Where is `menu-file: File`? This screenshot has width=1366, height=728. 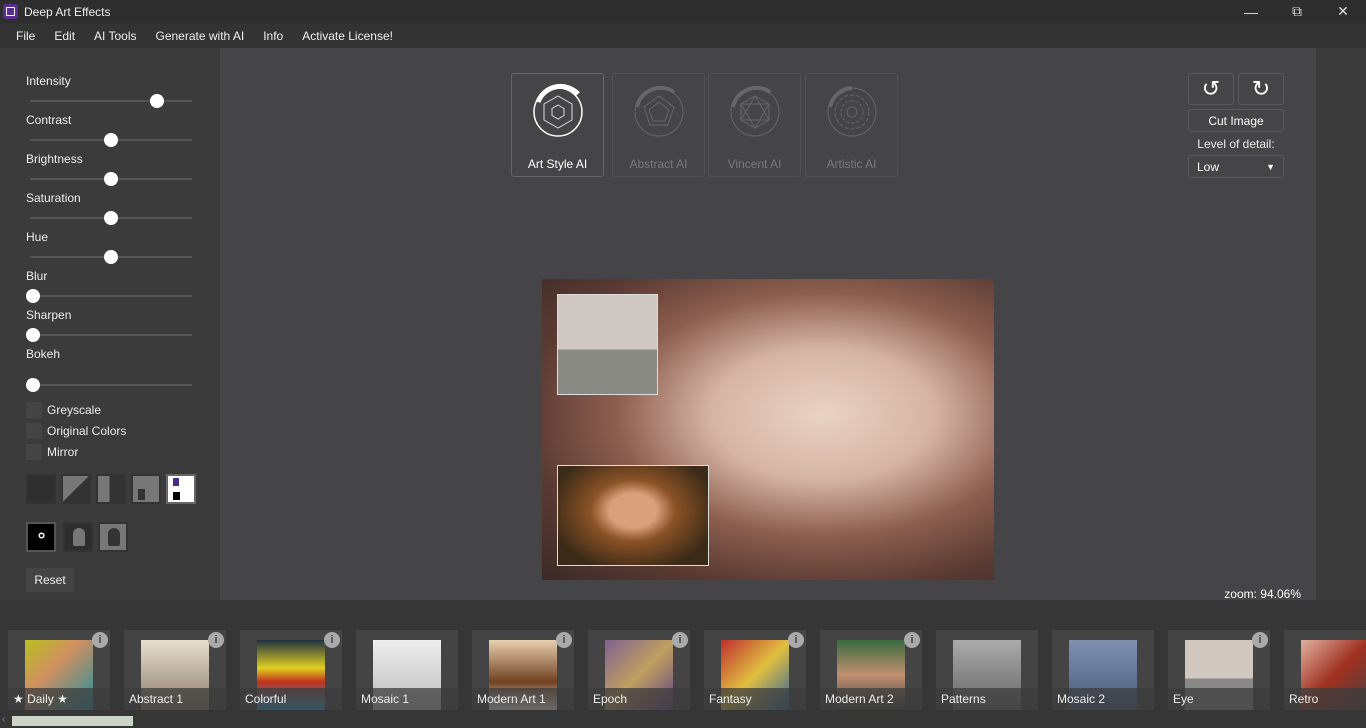
menu-file: File is located at coordinates (25, 36).